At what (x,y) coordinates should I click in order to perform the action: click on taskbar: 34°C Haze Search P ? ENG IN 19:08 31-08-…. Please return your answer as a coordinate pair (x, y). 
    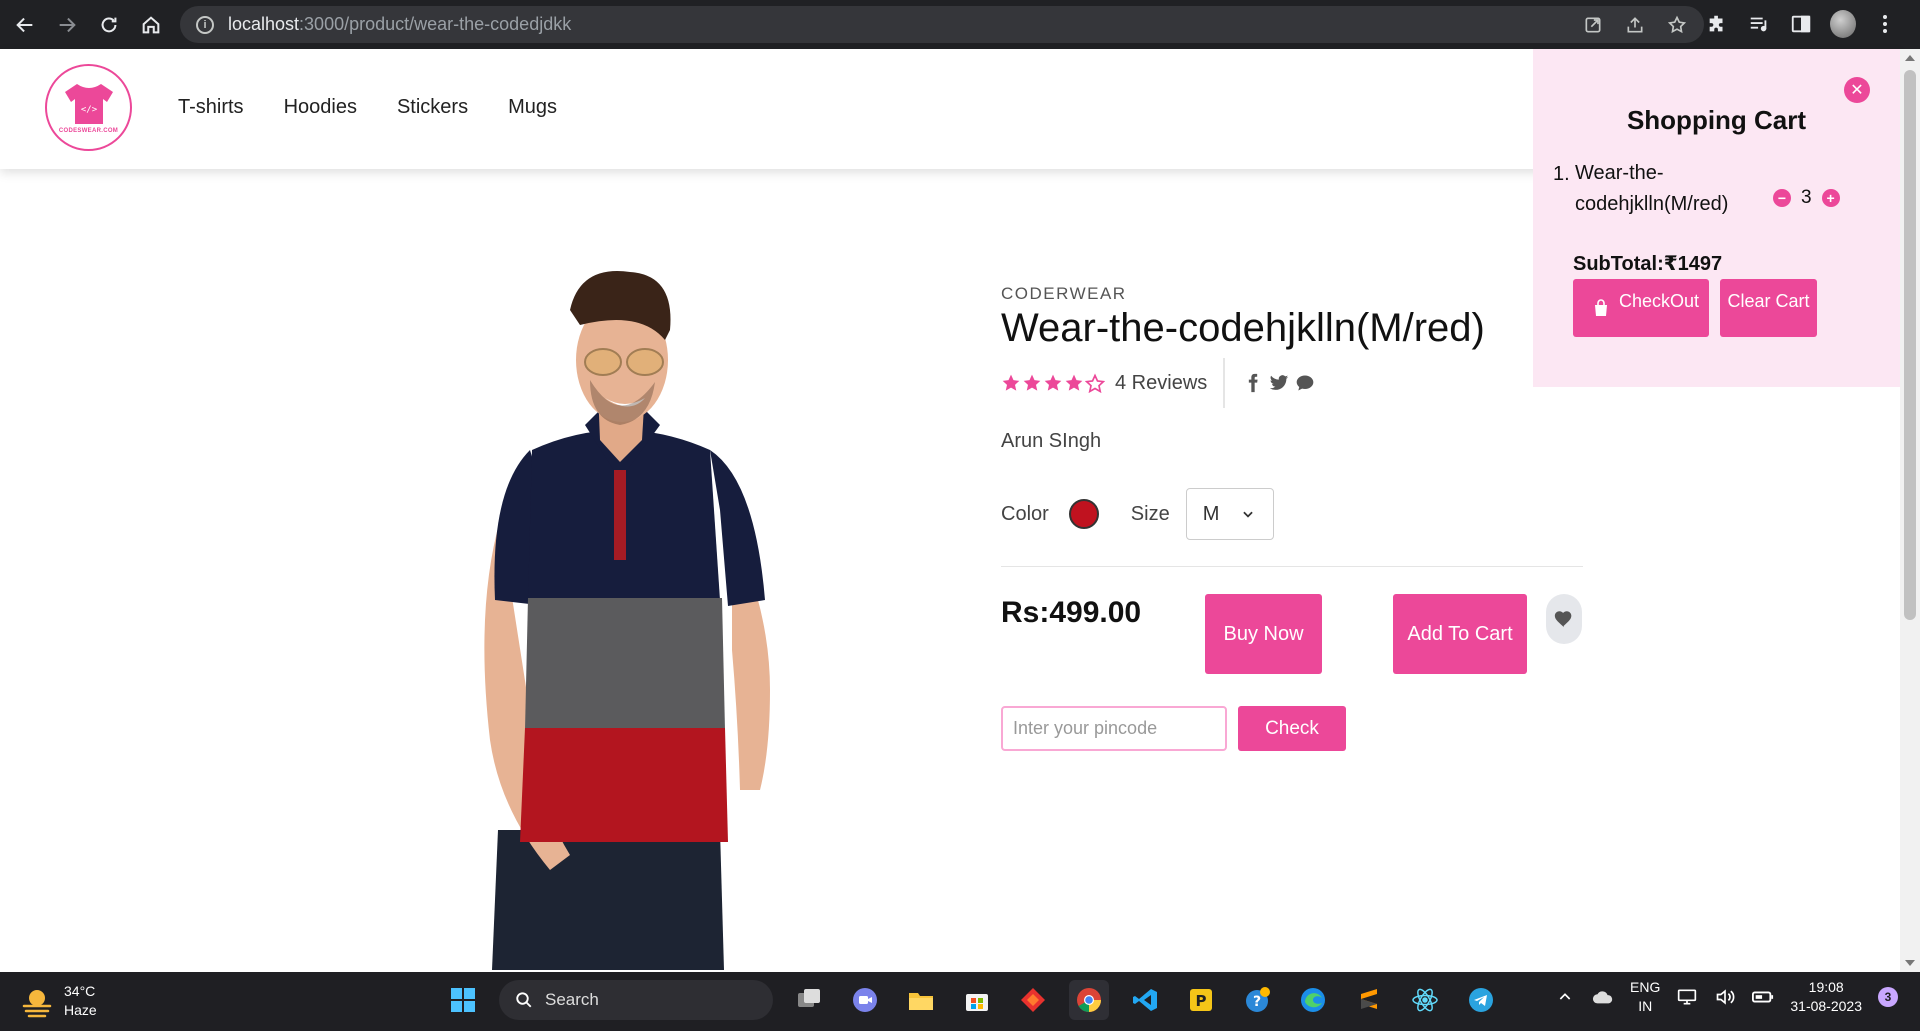
    Looking at the image, I should click on (960, 1001).